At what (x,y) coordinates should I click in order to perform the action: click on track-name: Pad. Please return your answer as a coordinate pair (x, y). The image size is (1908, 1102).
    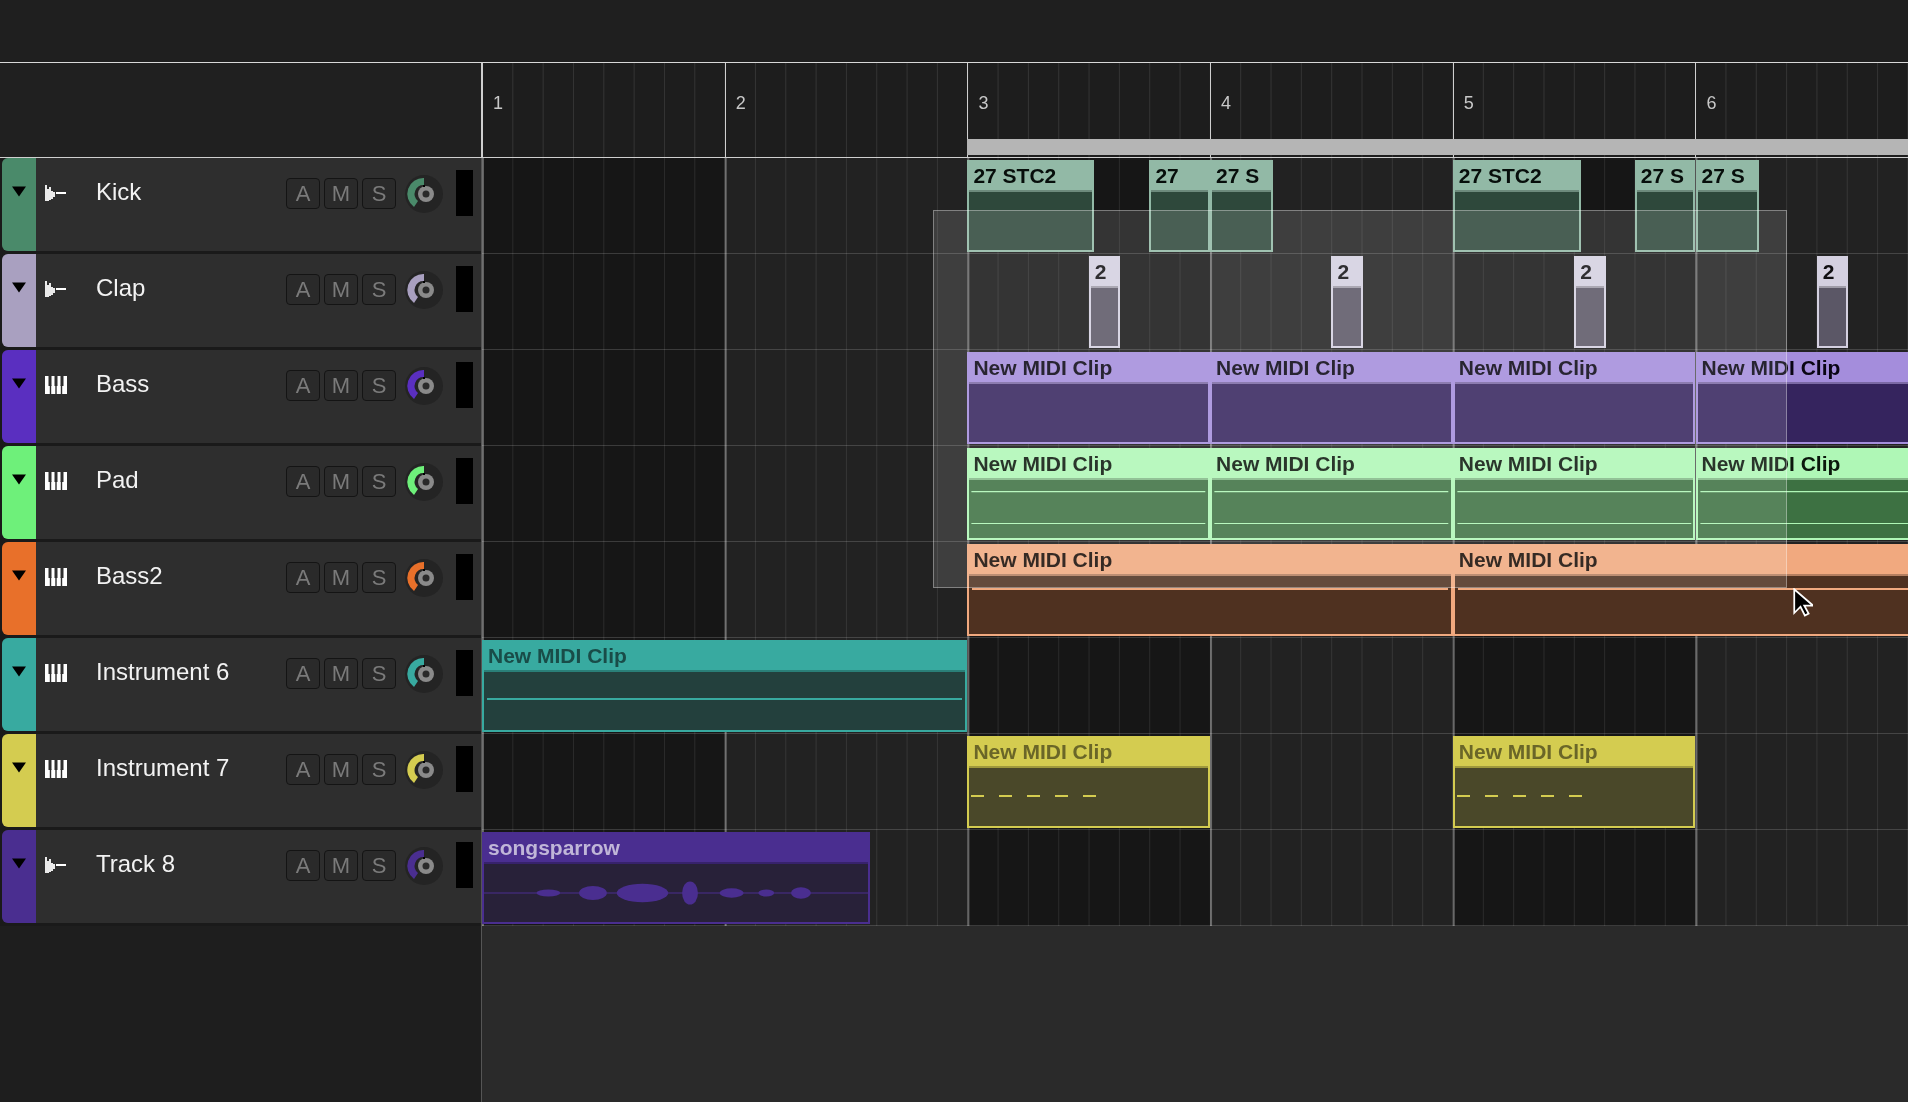
    Looking at the image, I should click on (118, 480).